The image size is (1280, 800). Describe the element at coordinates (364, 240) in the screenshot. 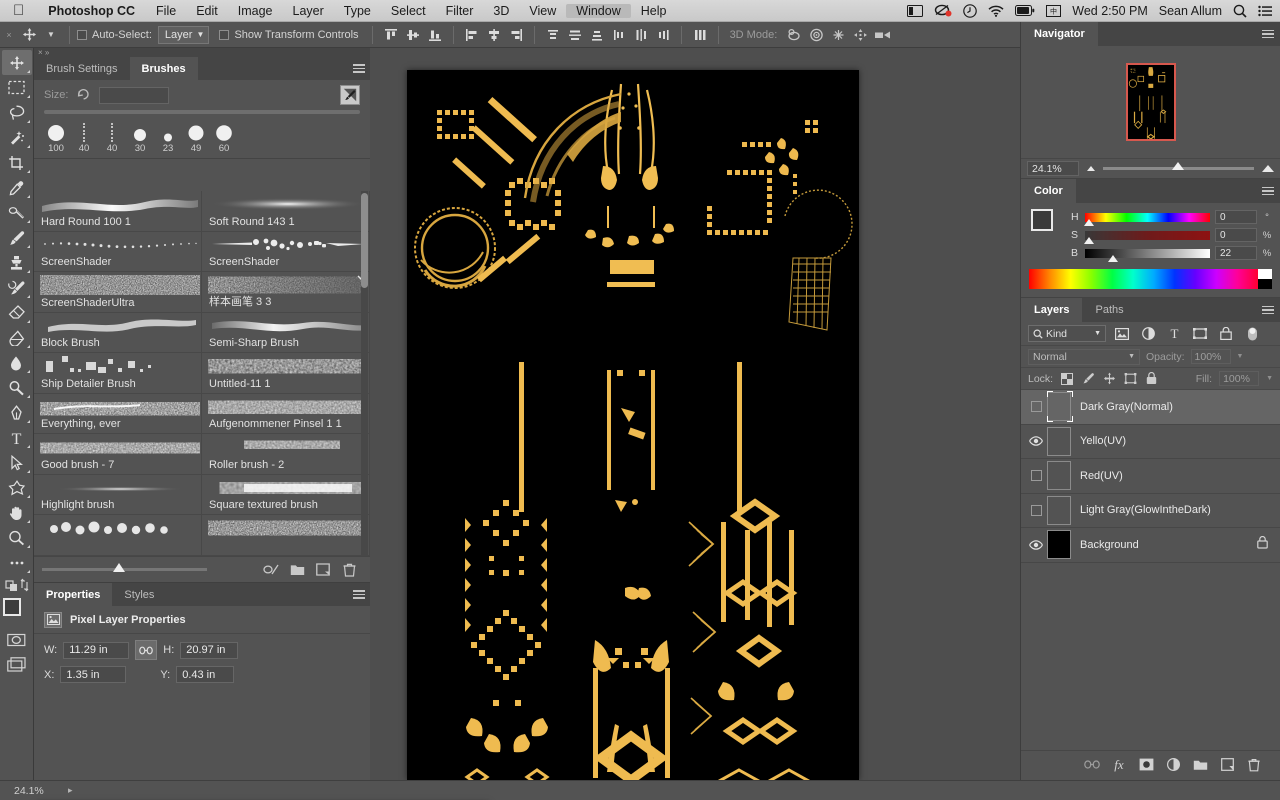

I see `brush-list-scrollbar-thumb` at that location.